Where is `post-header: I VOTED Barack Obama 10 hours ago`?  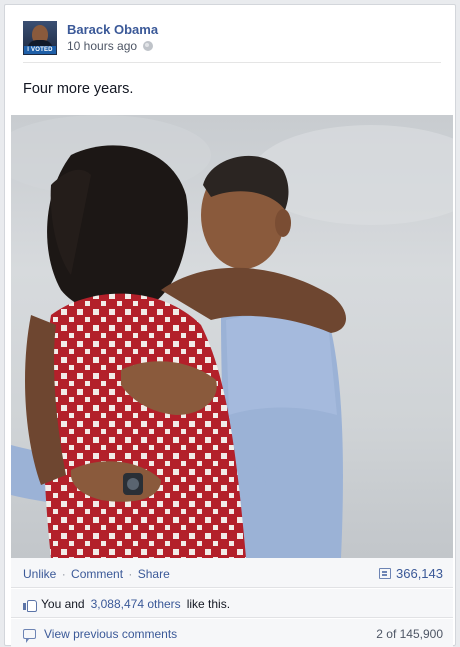 post-header: I VOTED Barack Obama 10 hours ago is located at coordinates (232, 42).